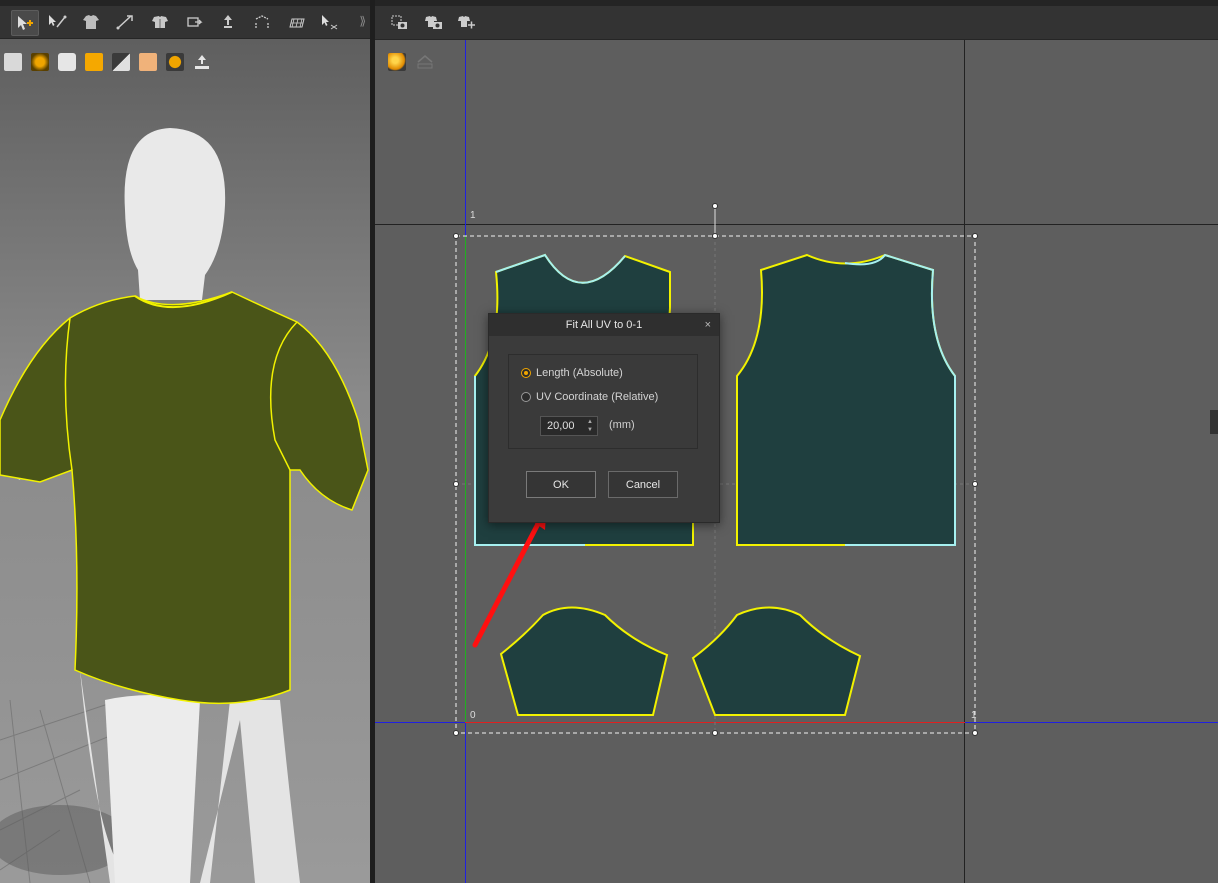  I want to click on dialog-title-text: Fit All UV to 0-1, so click(604, 325).